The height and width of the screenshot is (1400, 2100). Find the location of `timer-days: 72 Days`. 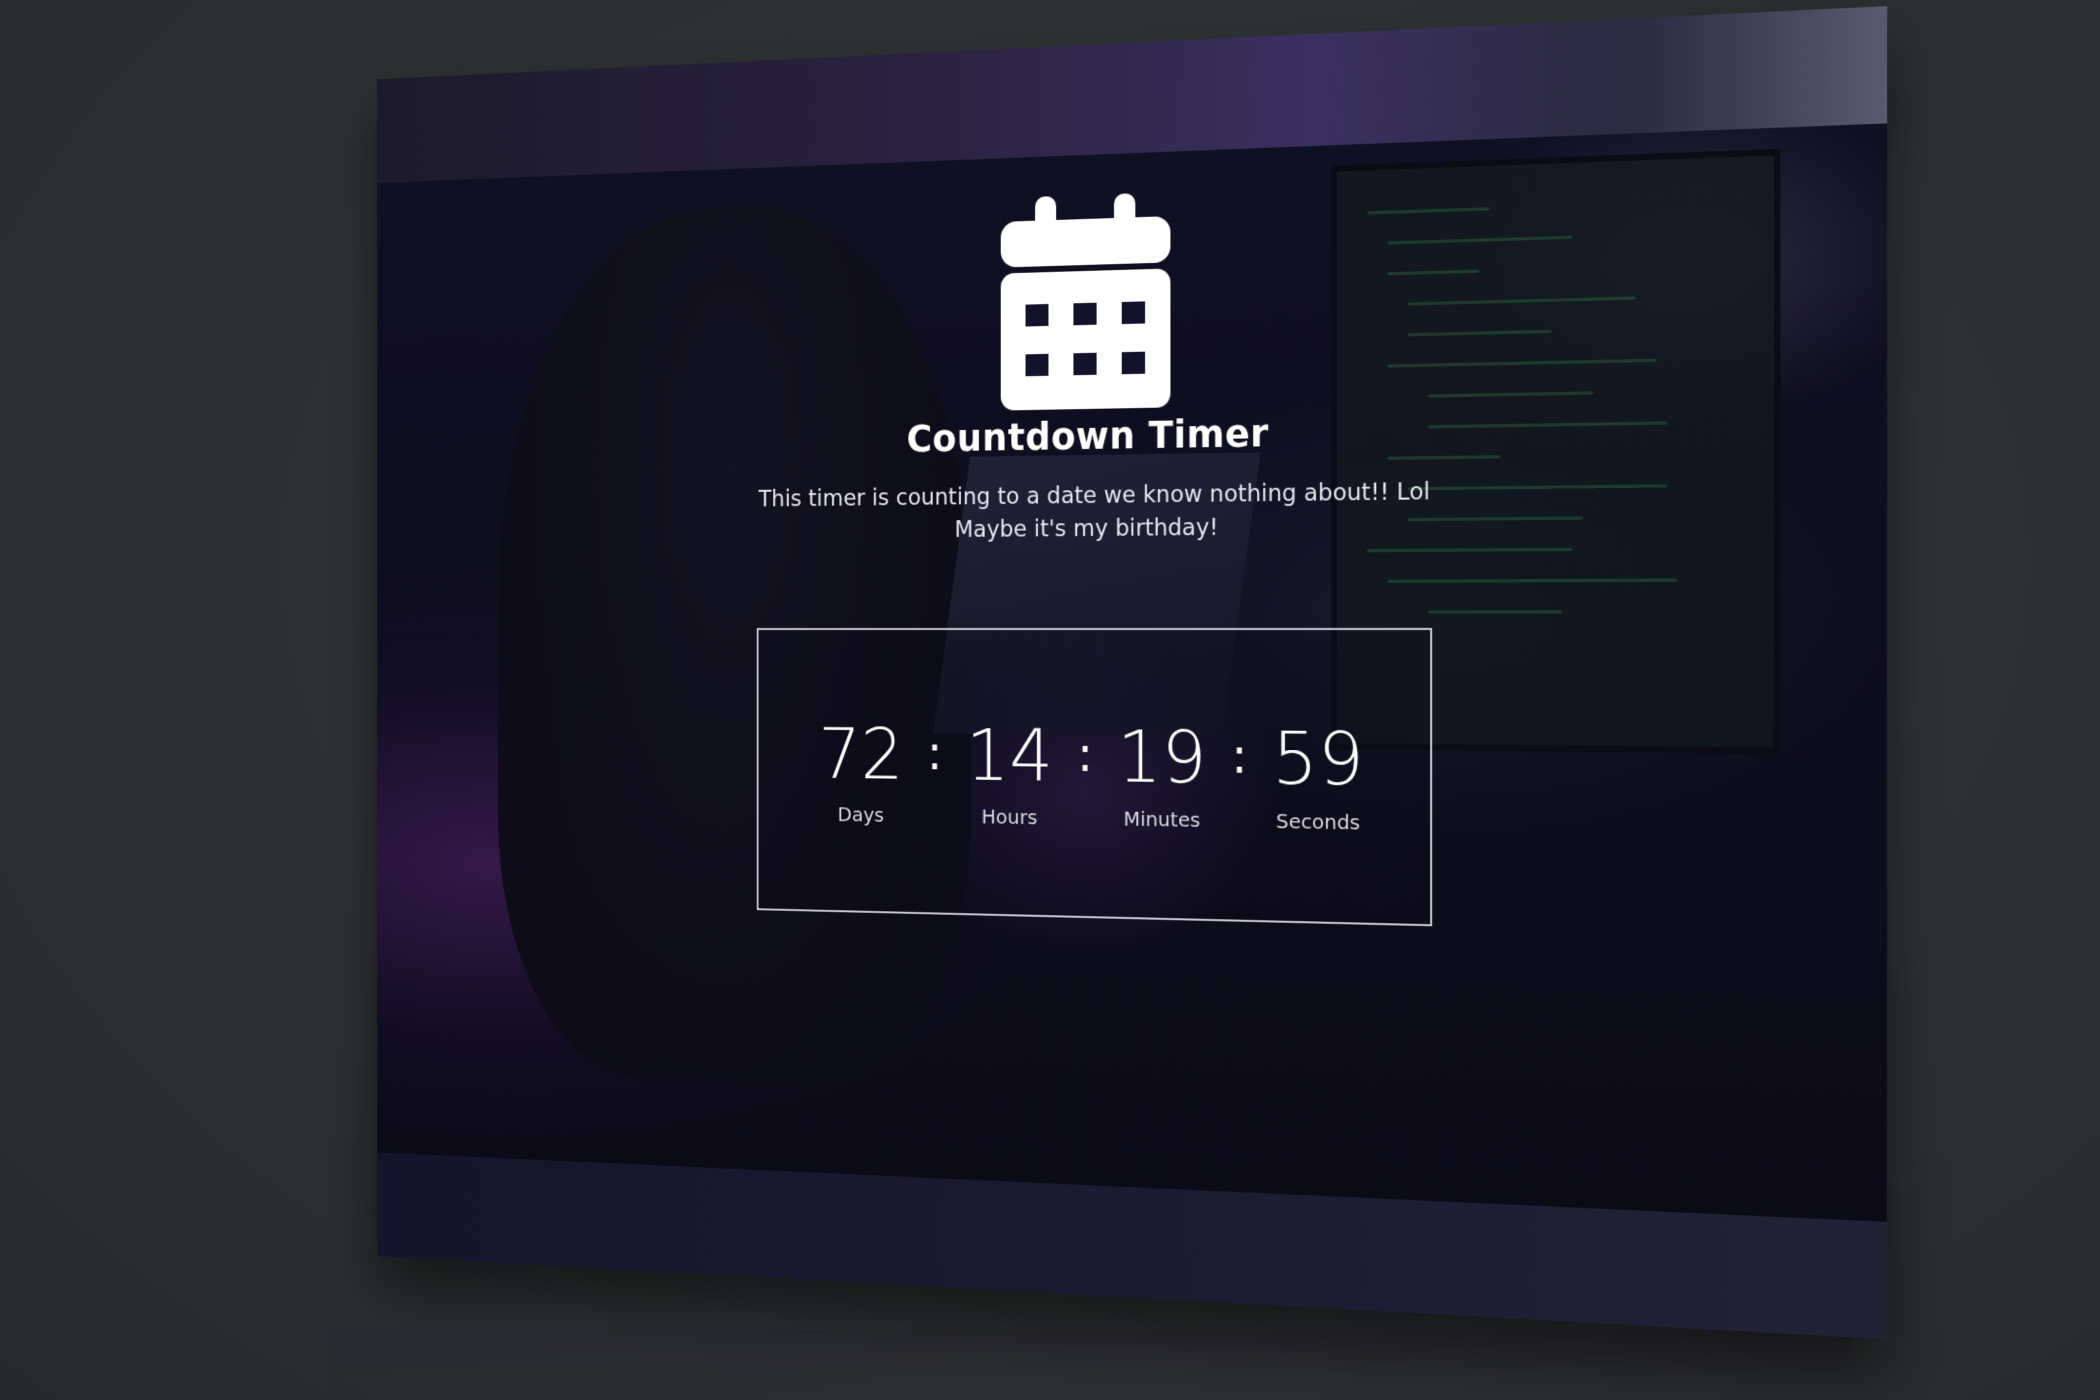

timer-days: 72 Days is located at coordinates (860, 769).